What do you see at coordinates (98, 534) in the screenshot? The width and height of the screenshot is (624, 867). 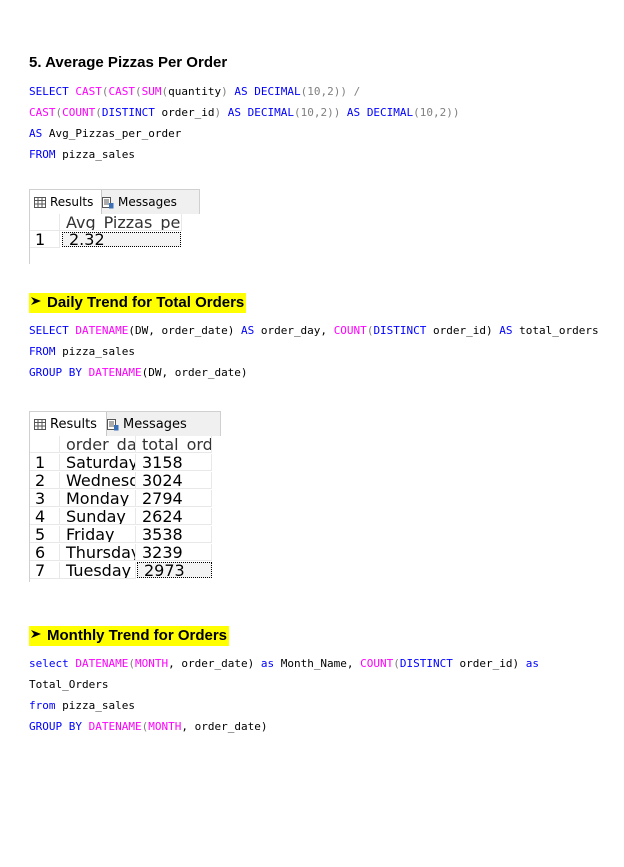 I see `table-cell: Friday` at bounding box center [98, 534].